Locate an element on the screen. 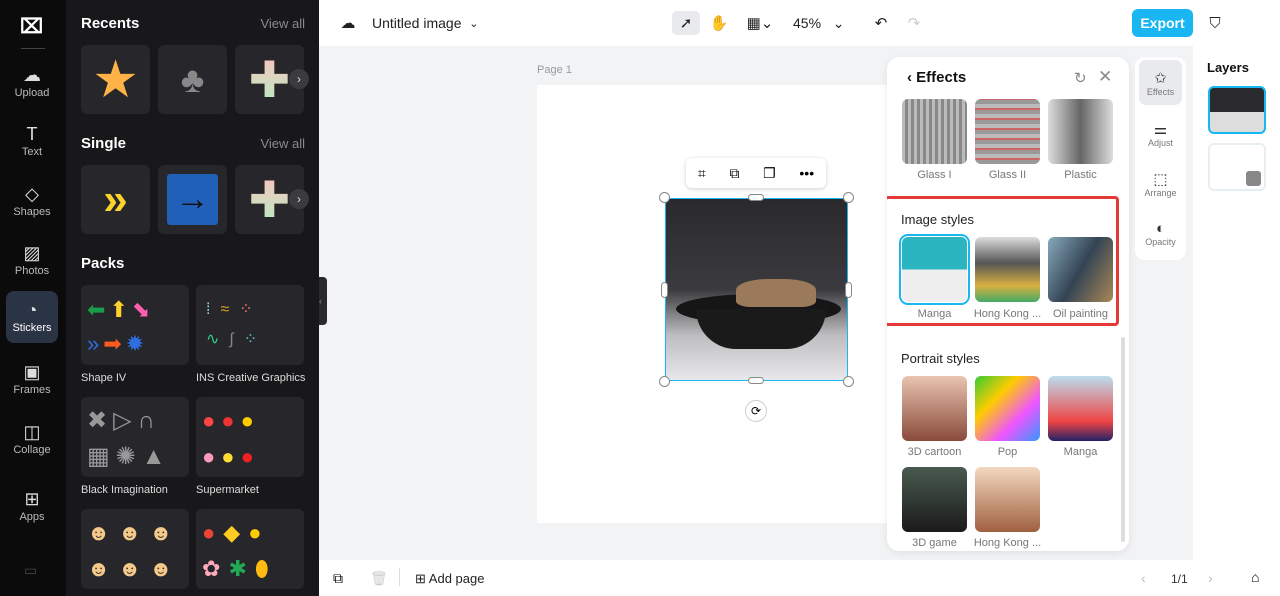 The width and height of the screenshot is (1280, 596). sticker-chevrons: » is located at coordinates (115, 199).